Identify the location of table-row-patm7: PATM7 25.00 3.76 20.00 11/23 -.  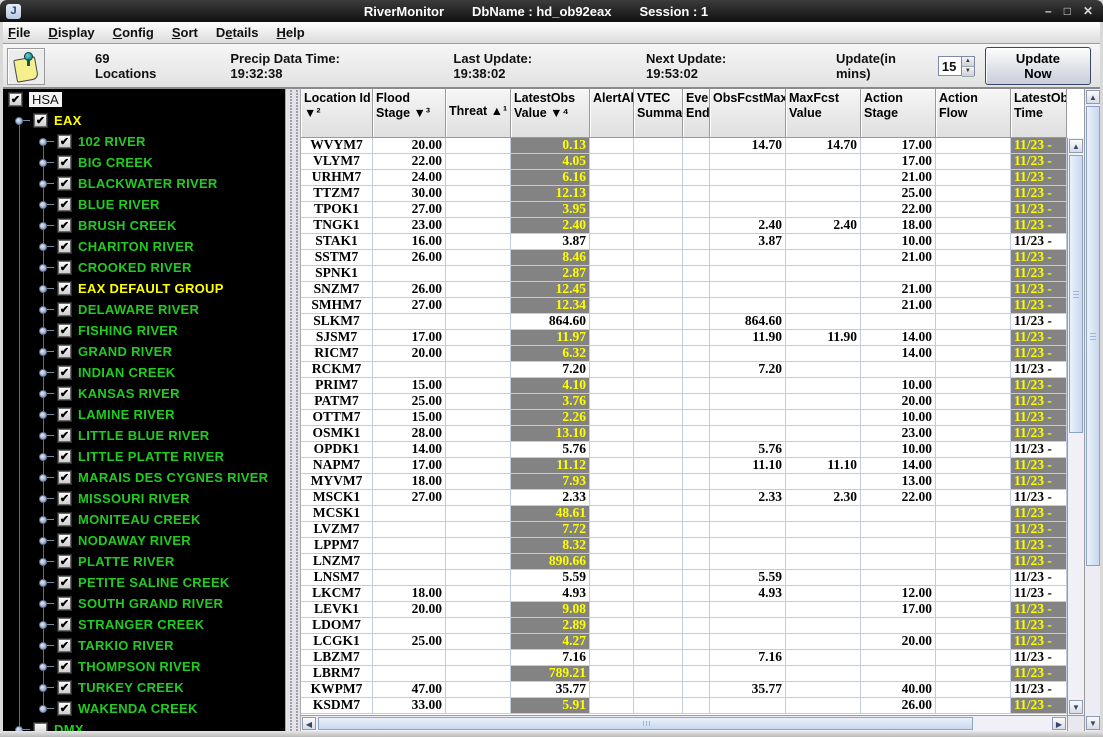
(684, 402).